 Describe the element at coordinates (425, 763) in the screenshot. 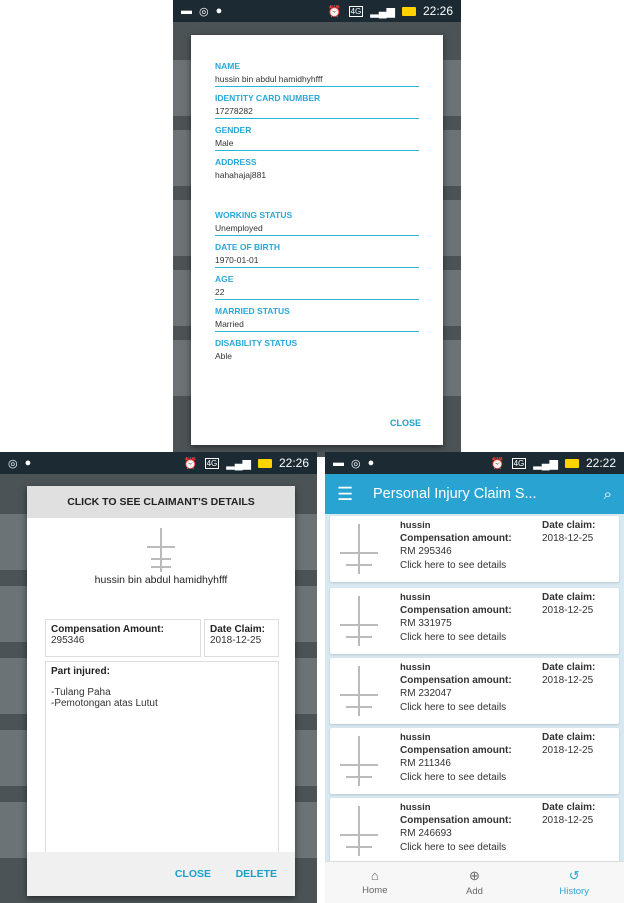

I see `compensation-value: RM 211346` at that location.